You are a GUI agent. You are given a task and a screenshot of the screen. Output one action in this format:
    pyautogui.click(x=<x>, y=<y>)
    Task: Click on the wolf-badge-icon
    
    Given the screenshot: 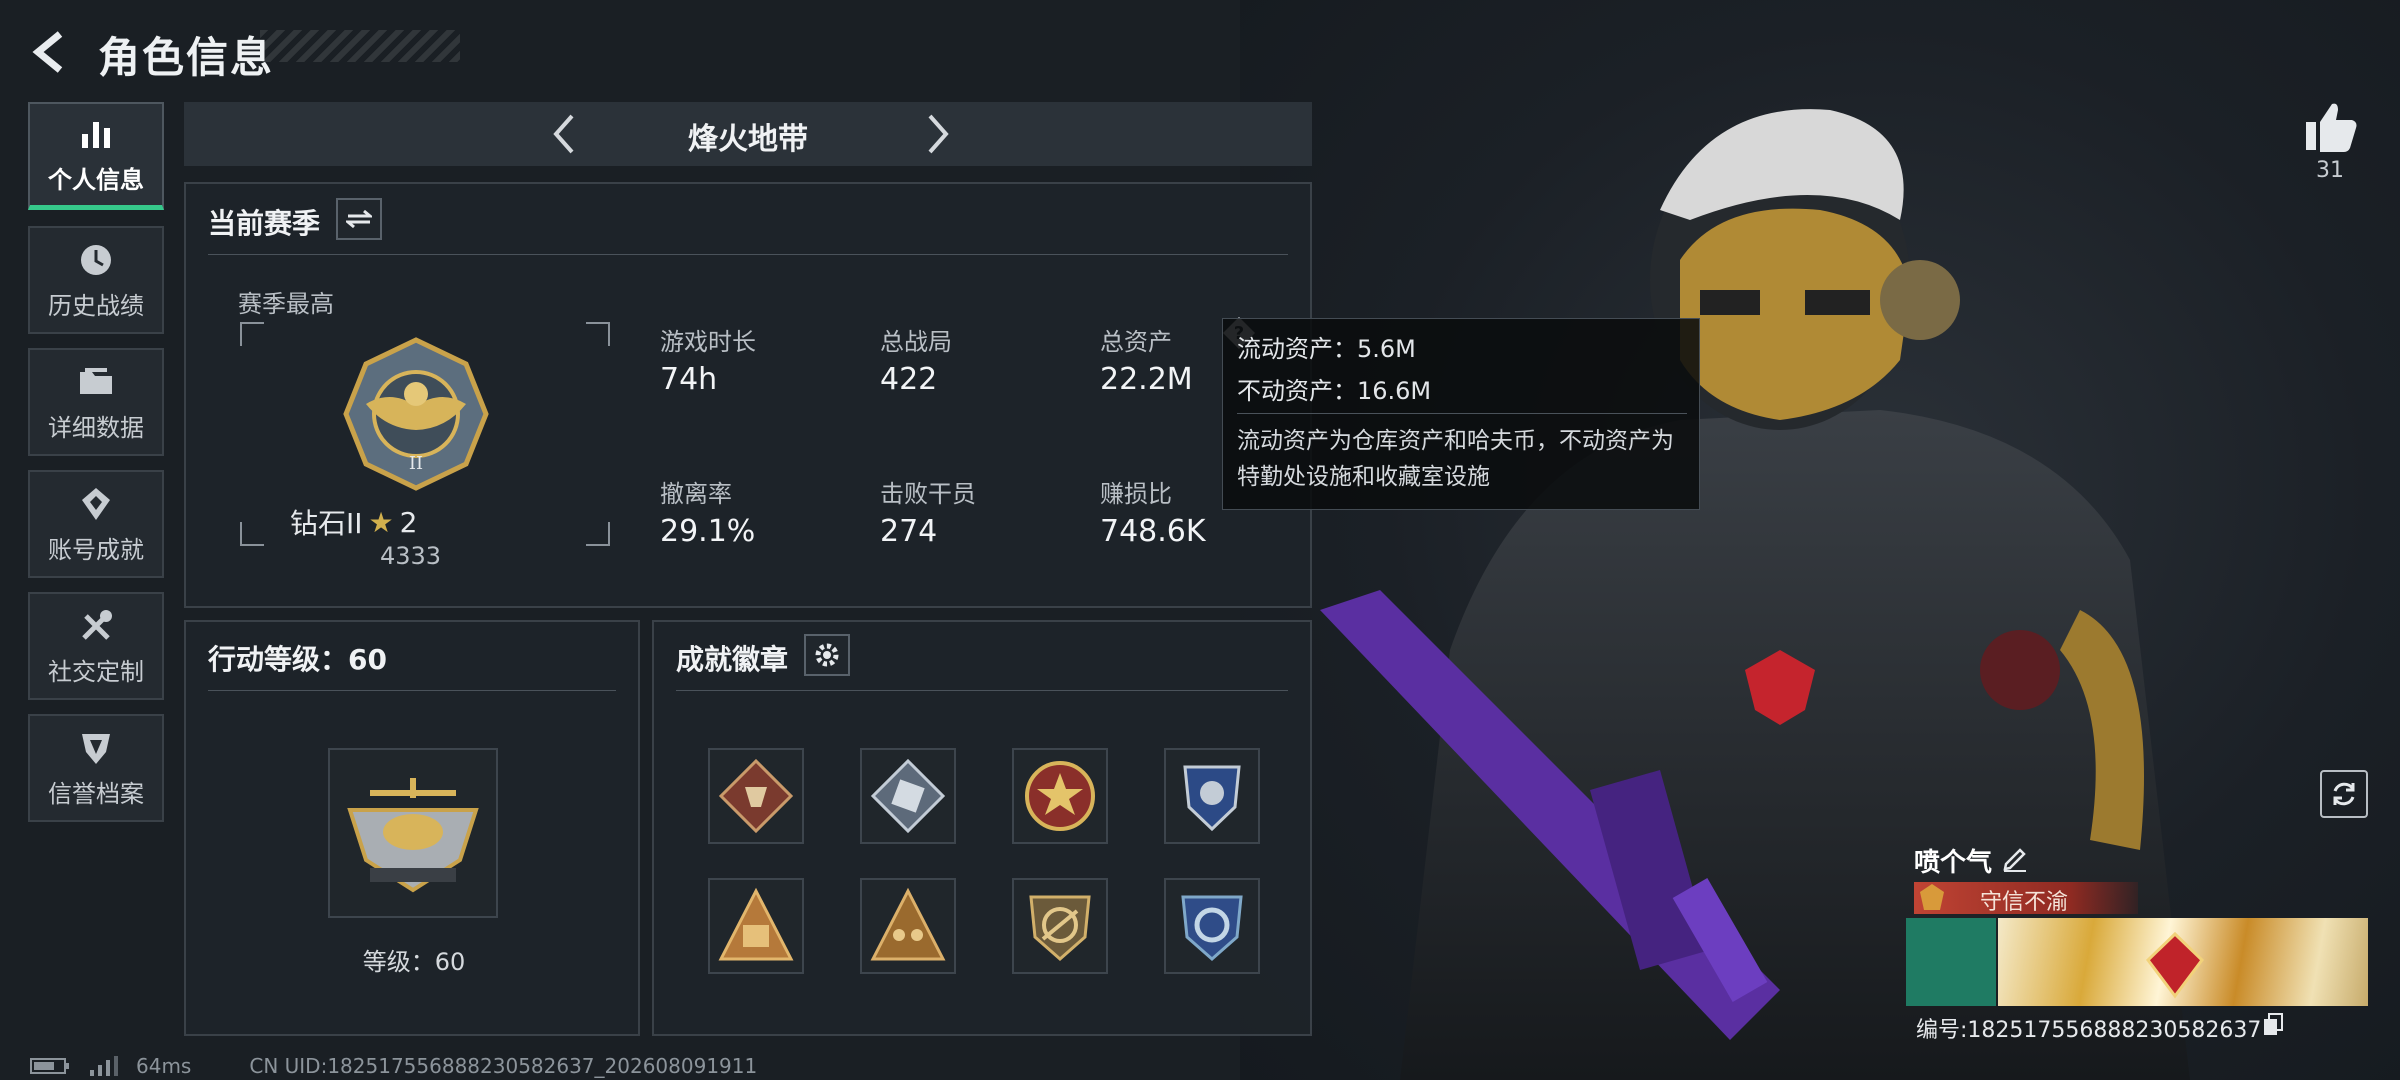 What is the action you would take?
    pyautogui.click(x=756, y=796)
    